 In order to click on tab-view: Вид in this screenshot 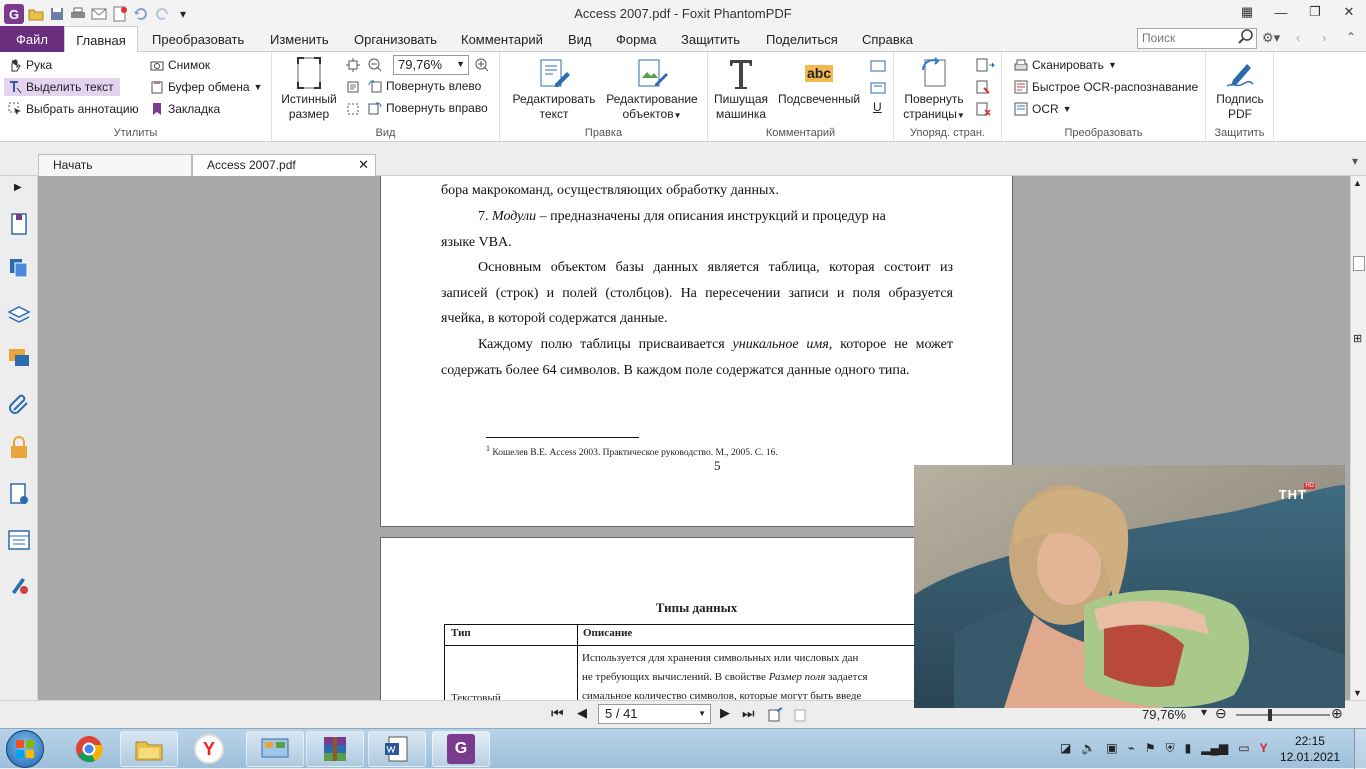, I will do `click(580, 39)`.